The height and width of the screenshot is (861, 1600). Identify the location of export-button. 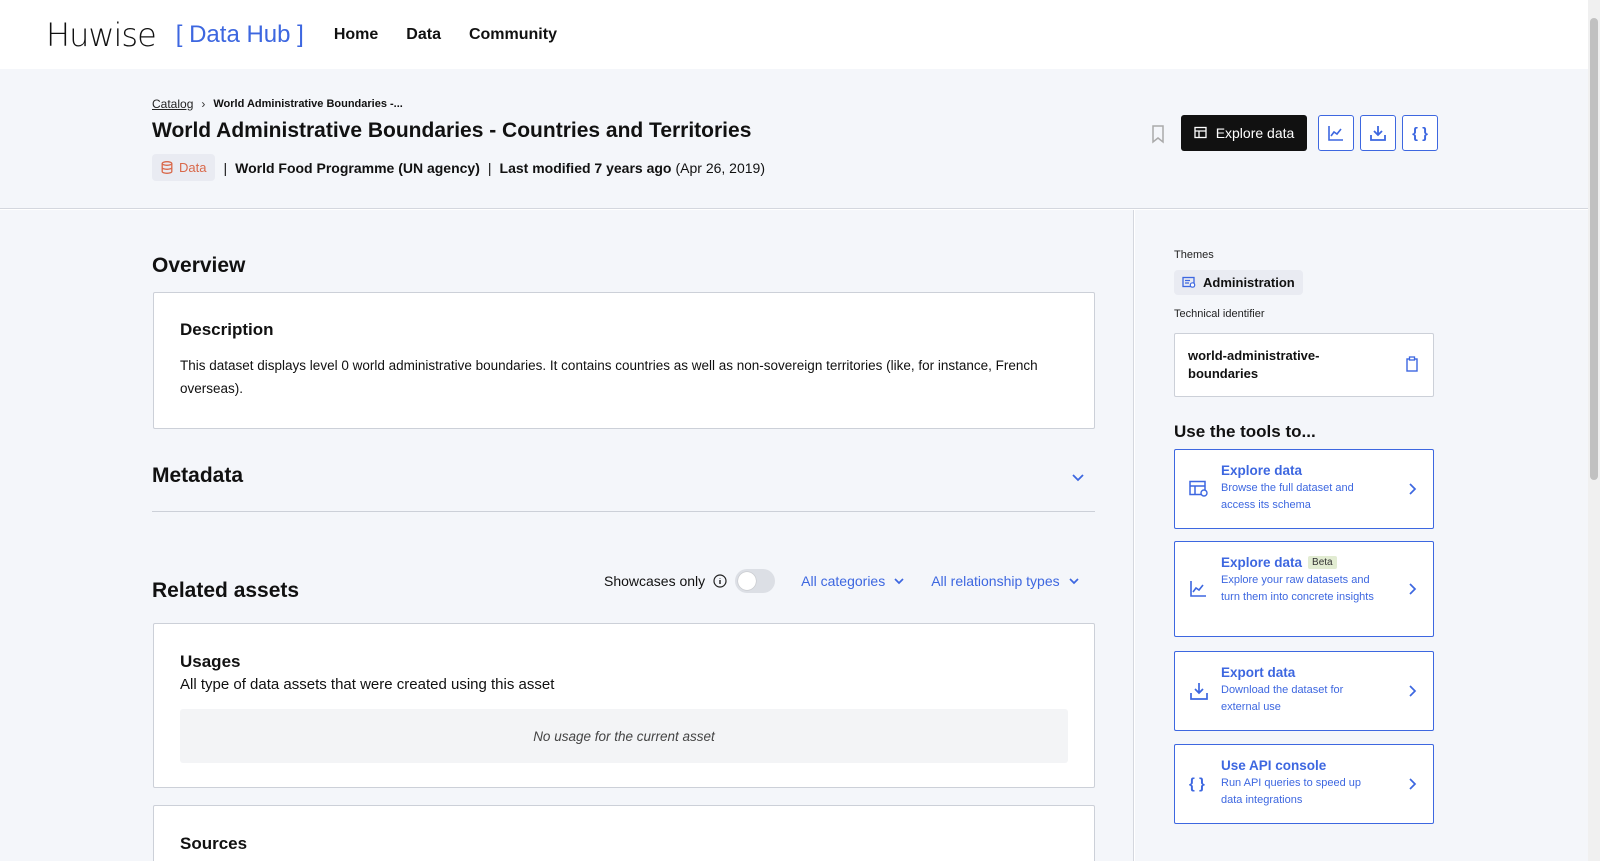
(1378, 133).